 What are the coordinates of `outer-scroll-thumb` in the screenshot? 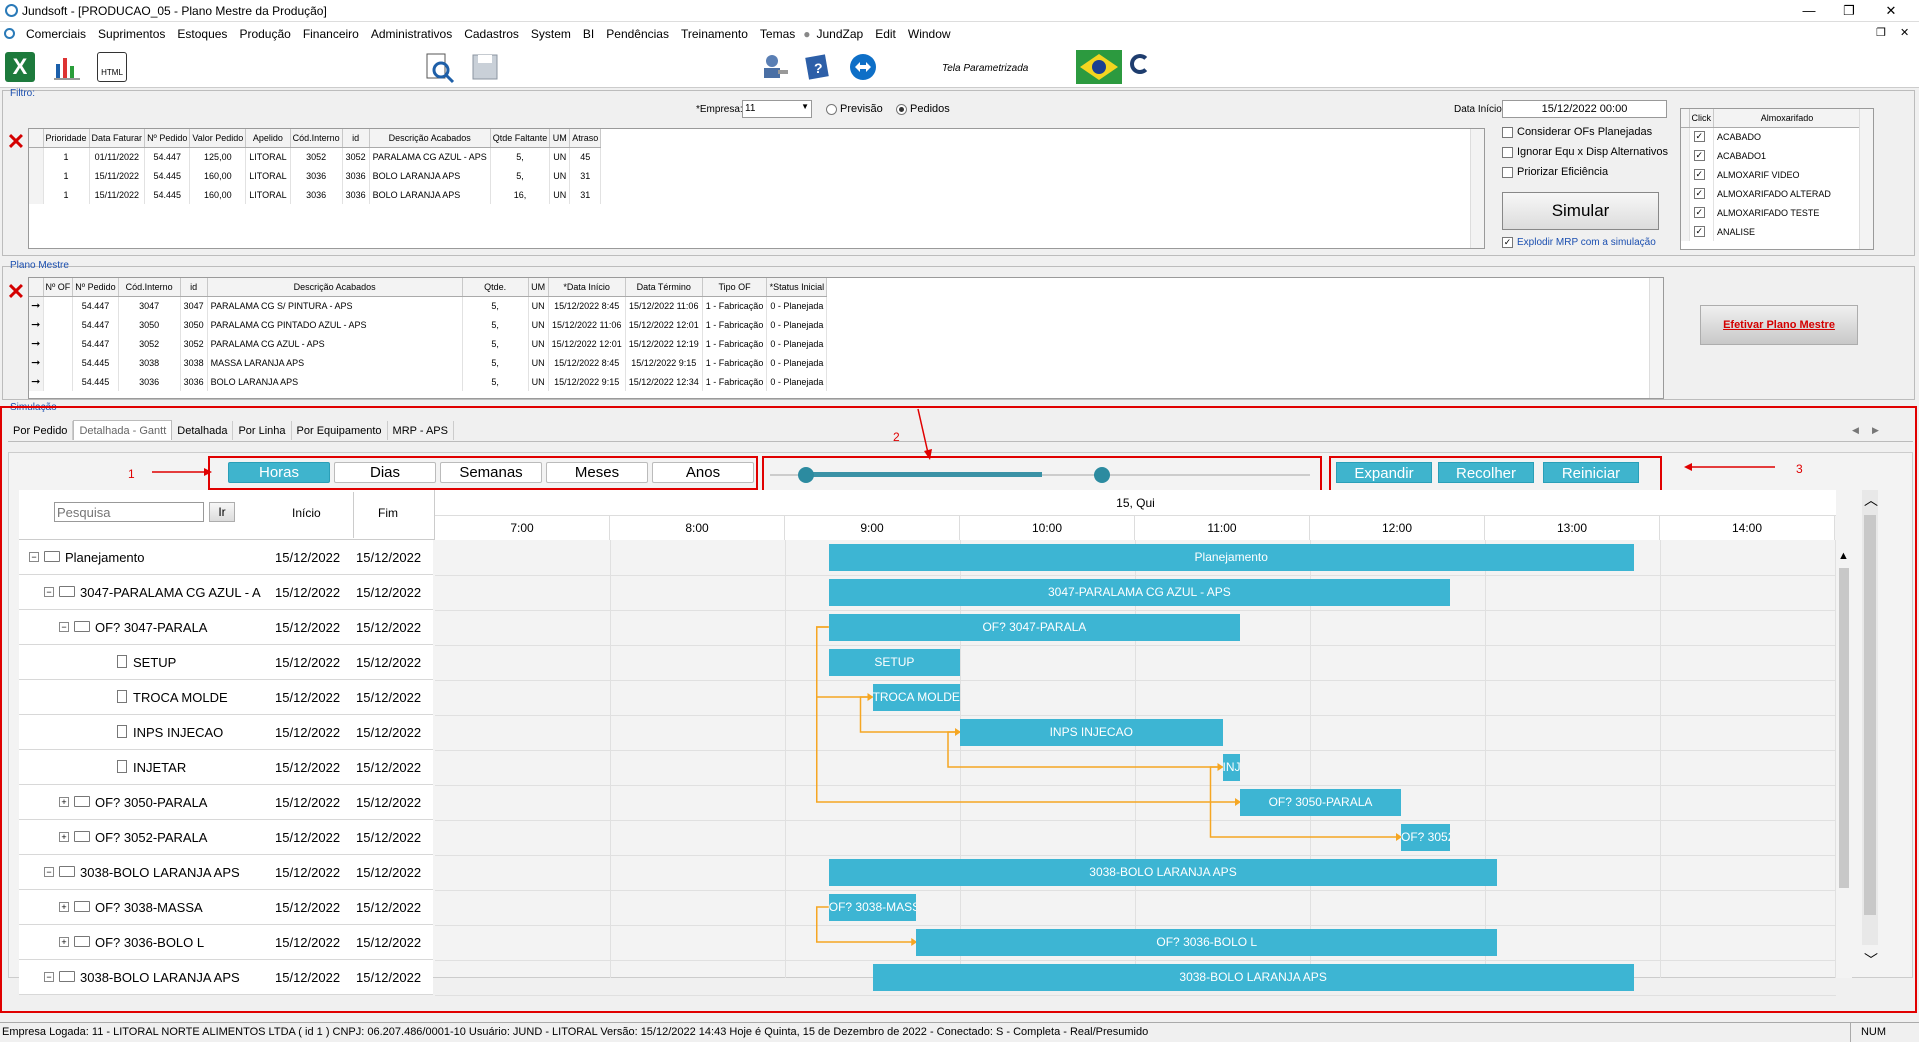 It's located at (1870, 715).